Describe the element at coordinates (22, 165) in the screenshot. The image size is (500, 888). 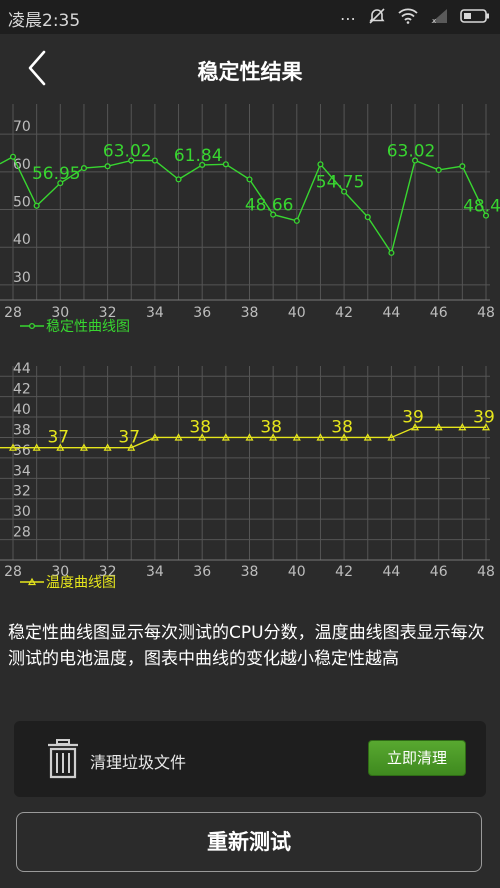
I see `y-tick-label: 60` at that location.